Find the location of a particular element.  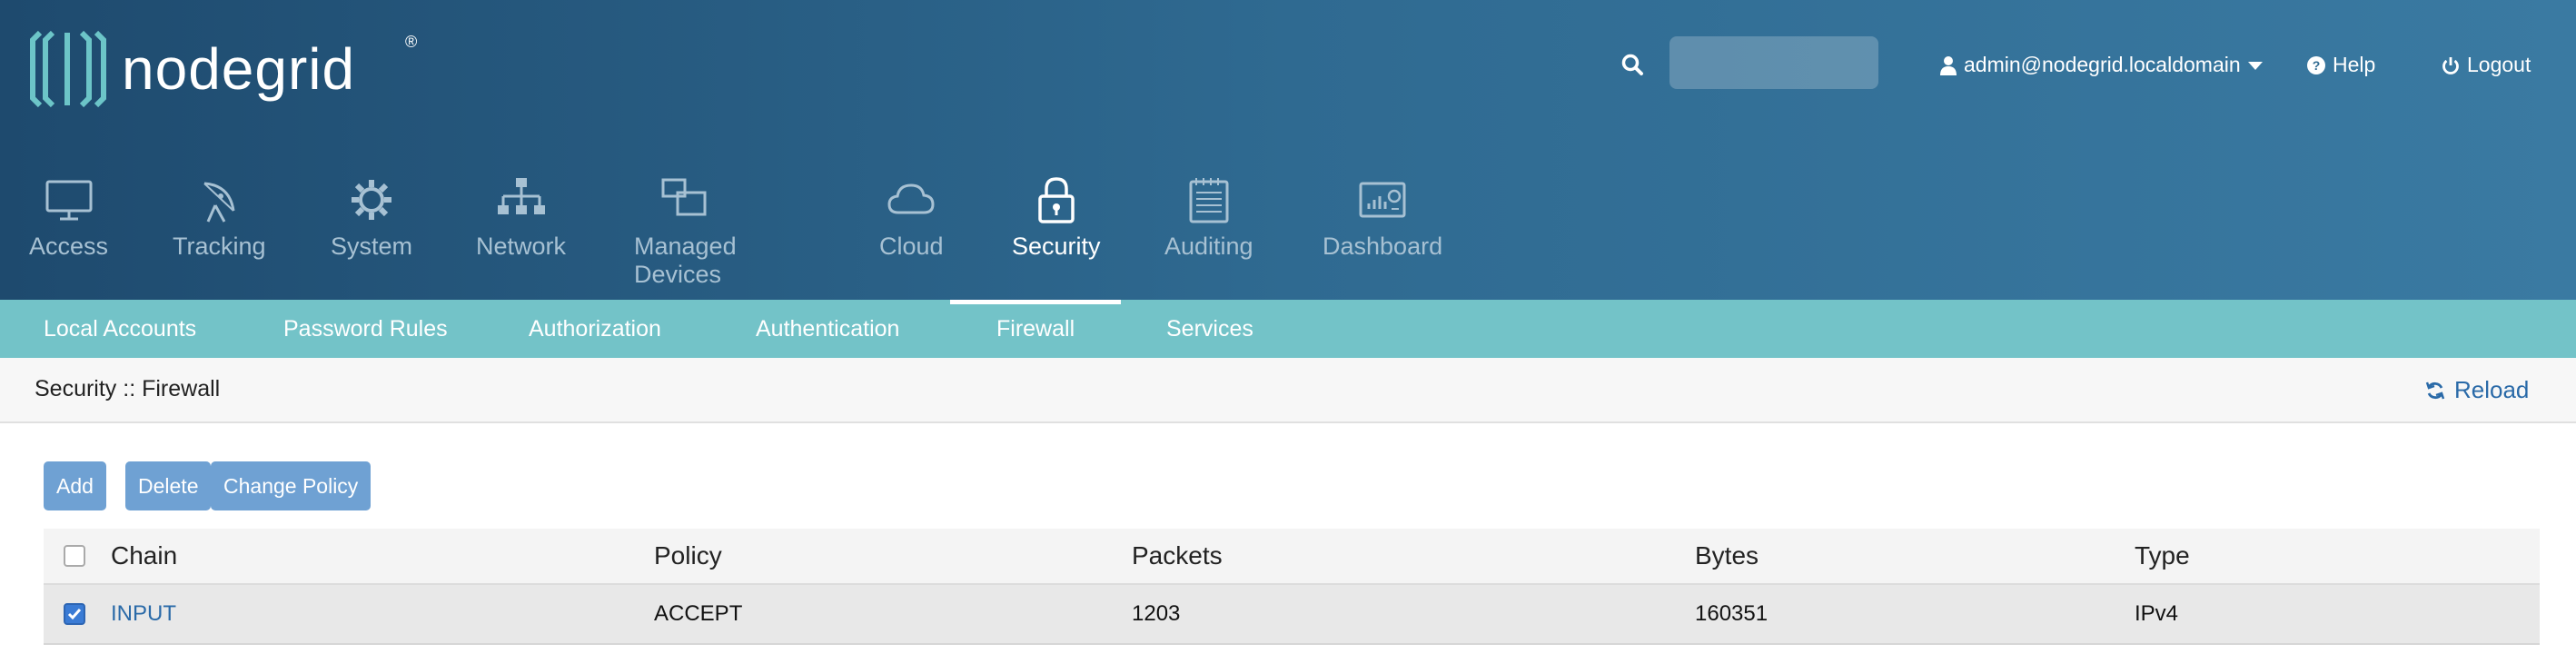

breadcrumb-bar: Security :: Firewall Reload is located at coordinates (1288, 390).